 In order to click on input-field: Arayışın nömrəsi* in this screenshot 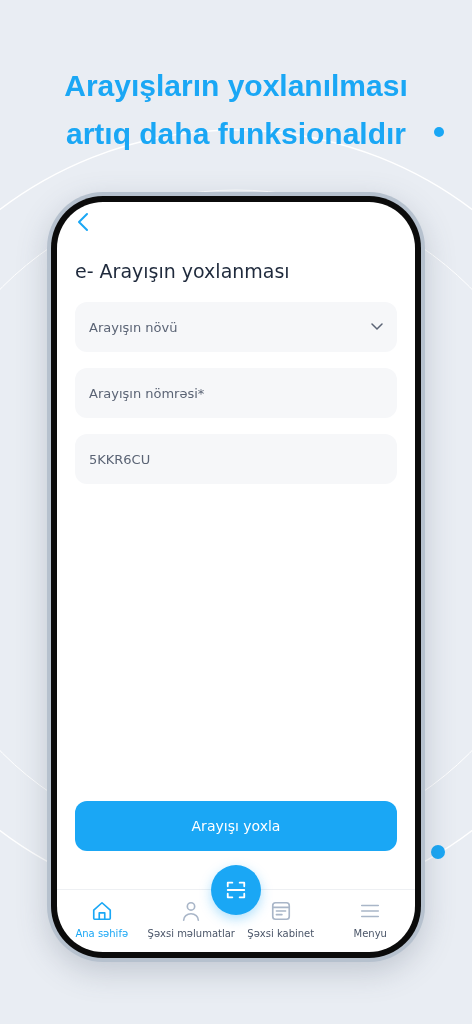, I will do `click(236, 393)`.